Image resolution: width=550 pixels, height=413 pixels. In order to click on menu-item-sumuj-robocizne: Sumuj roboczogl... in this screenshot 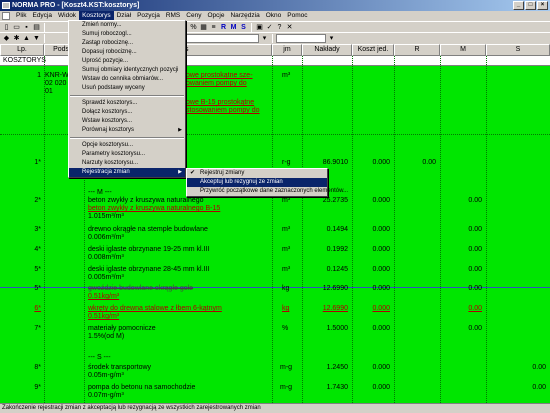, I will do `click(127, 34)`.